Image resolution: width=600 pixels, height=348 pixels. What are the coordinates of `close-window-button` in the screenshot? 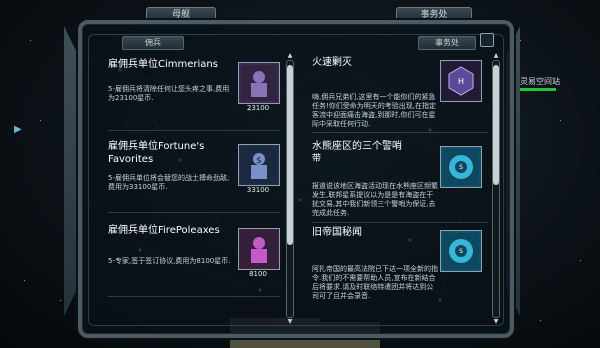 It's located at (487, 40).